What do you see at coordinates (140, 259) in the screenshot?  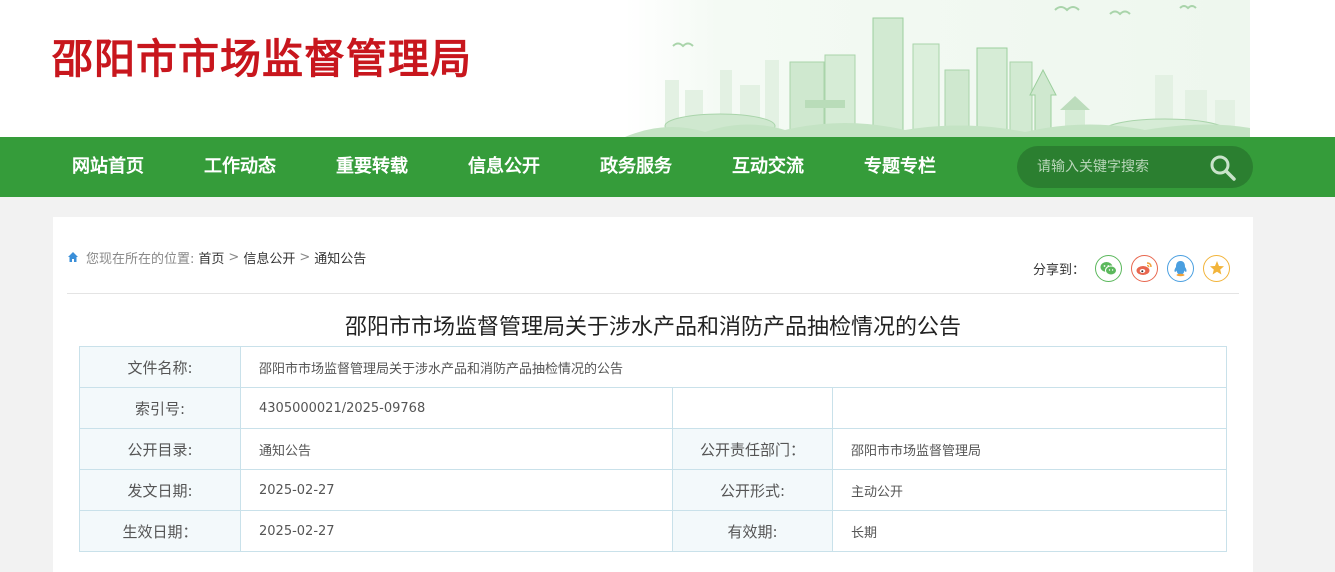 I see `breadcrumb-prefix: 您现在所在的位置:` at bounding box center [140, 259].